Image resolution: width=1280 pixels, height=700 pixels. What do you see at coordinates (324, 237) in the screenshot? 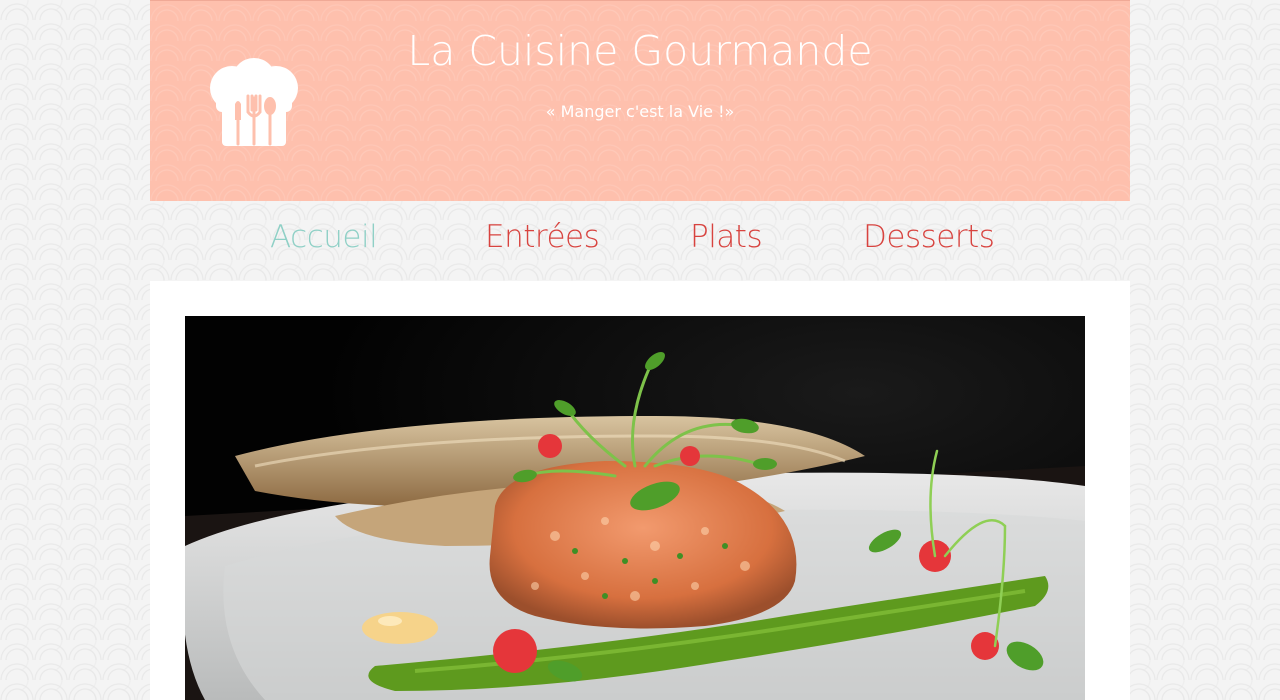
I see `nav-item-accueil: Accueil` at bounding box center [324, 237].